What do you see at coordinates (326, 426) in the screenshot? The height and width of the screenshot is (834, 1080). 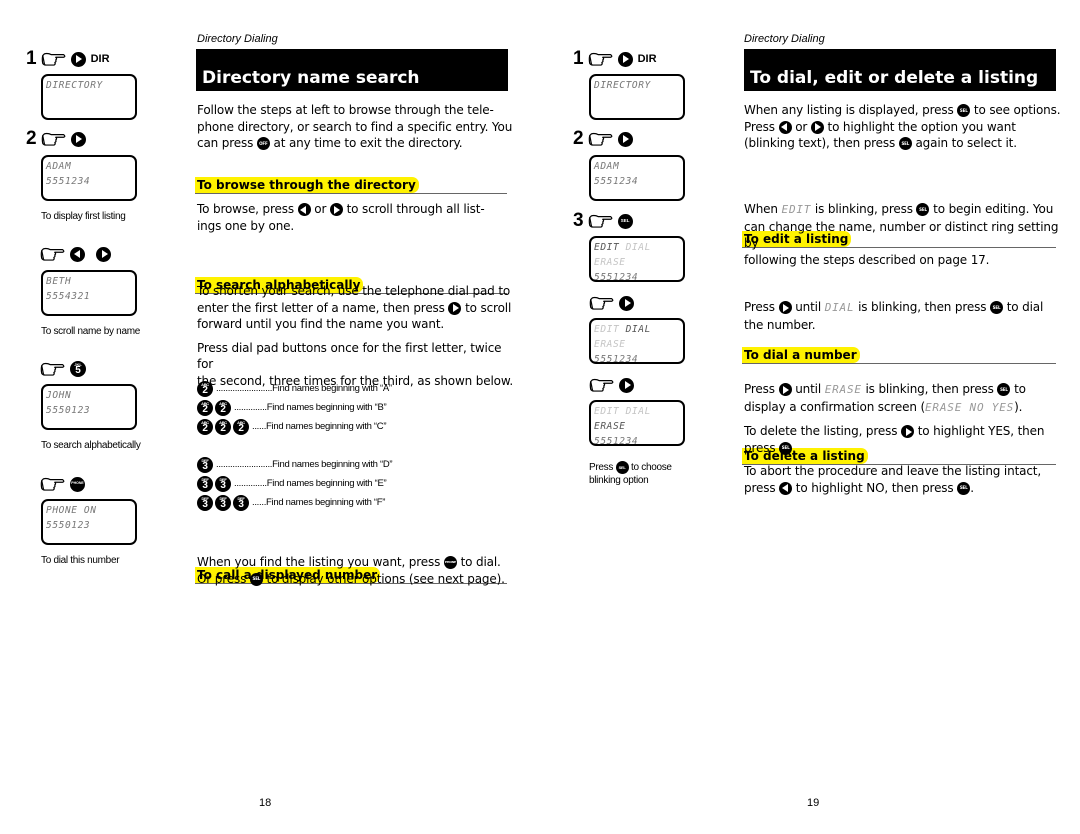 I see `find-names-text: Find names beginning with “C”` at bounding box center [326, 426].